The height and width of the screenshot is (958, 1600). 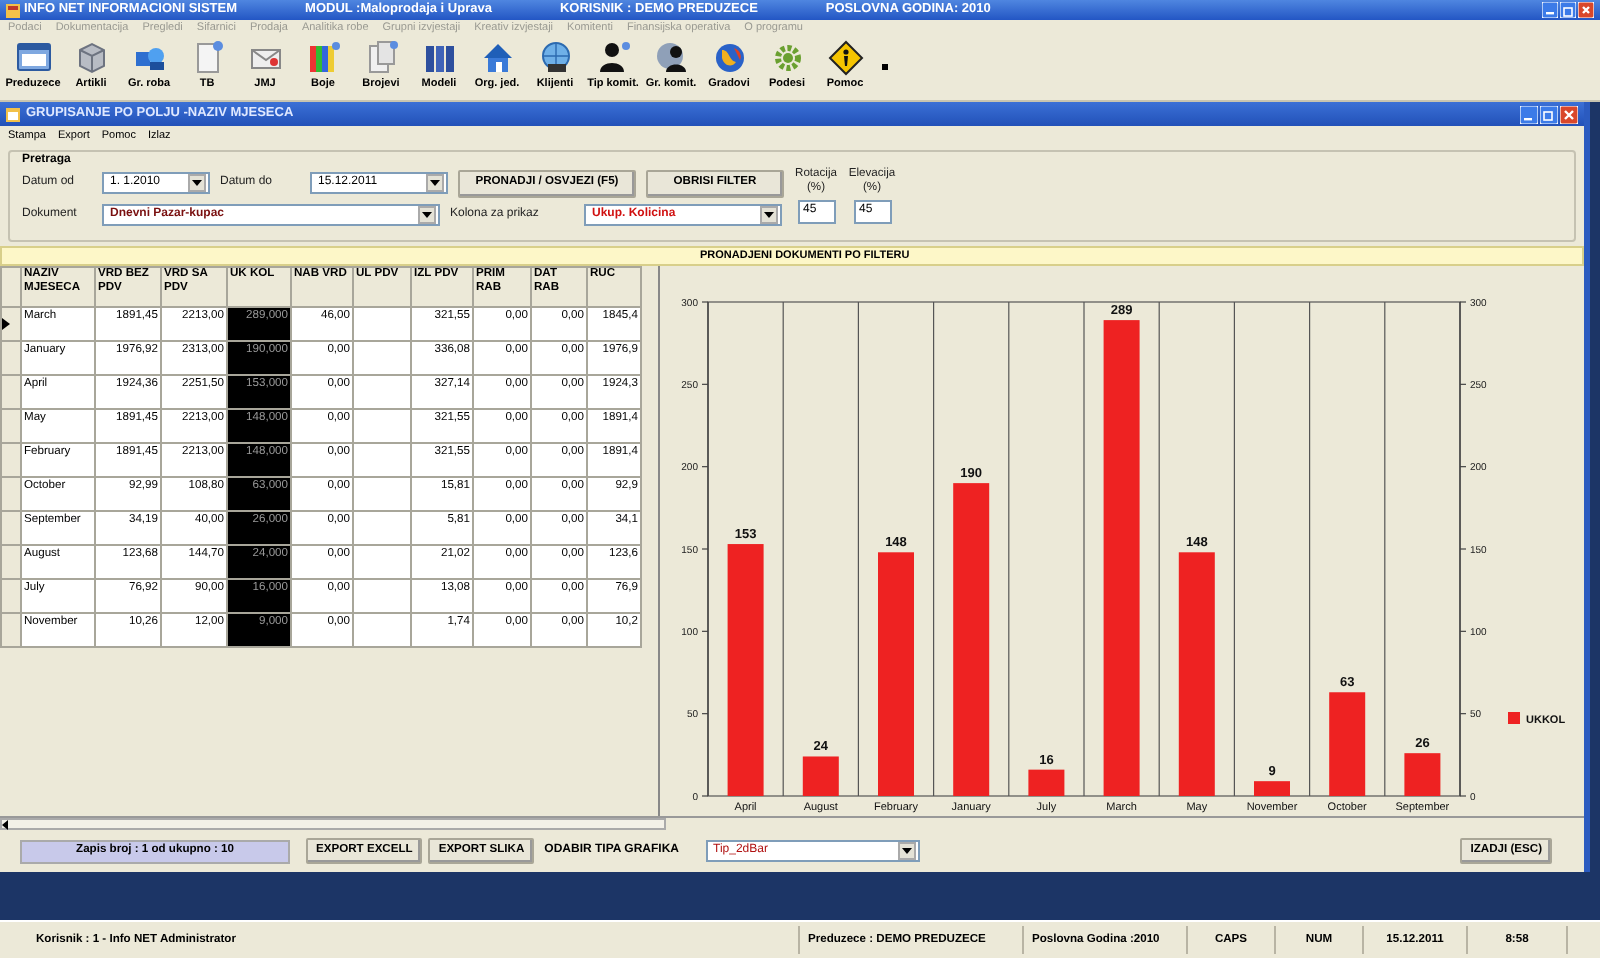 I want to click on color-bars-icon, so click(x=323, y=58).